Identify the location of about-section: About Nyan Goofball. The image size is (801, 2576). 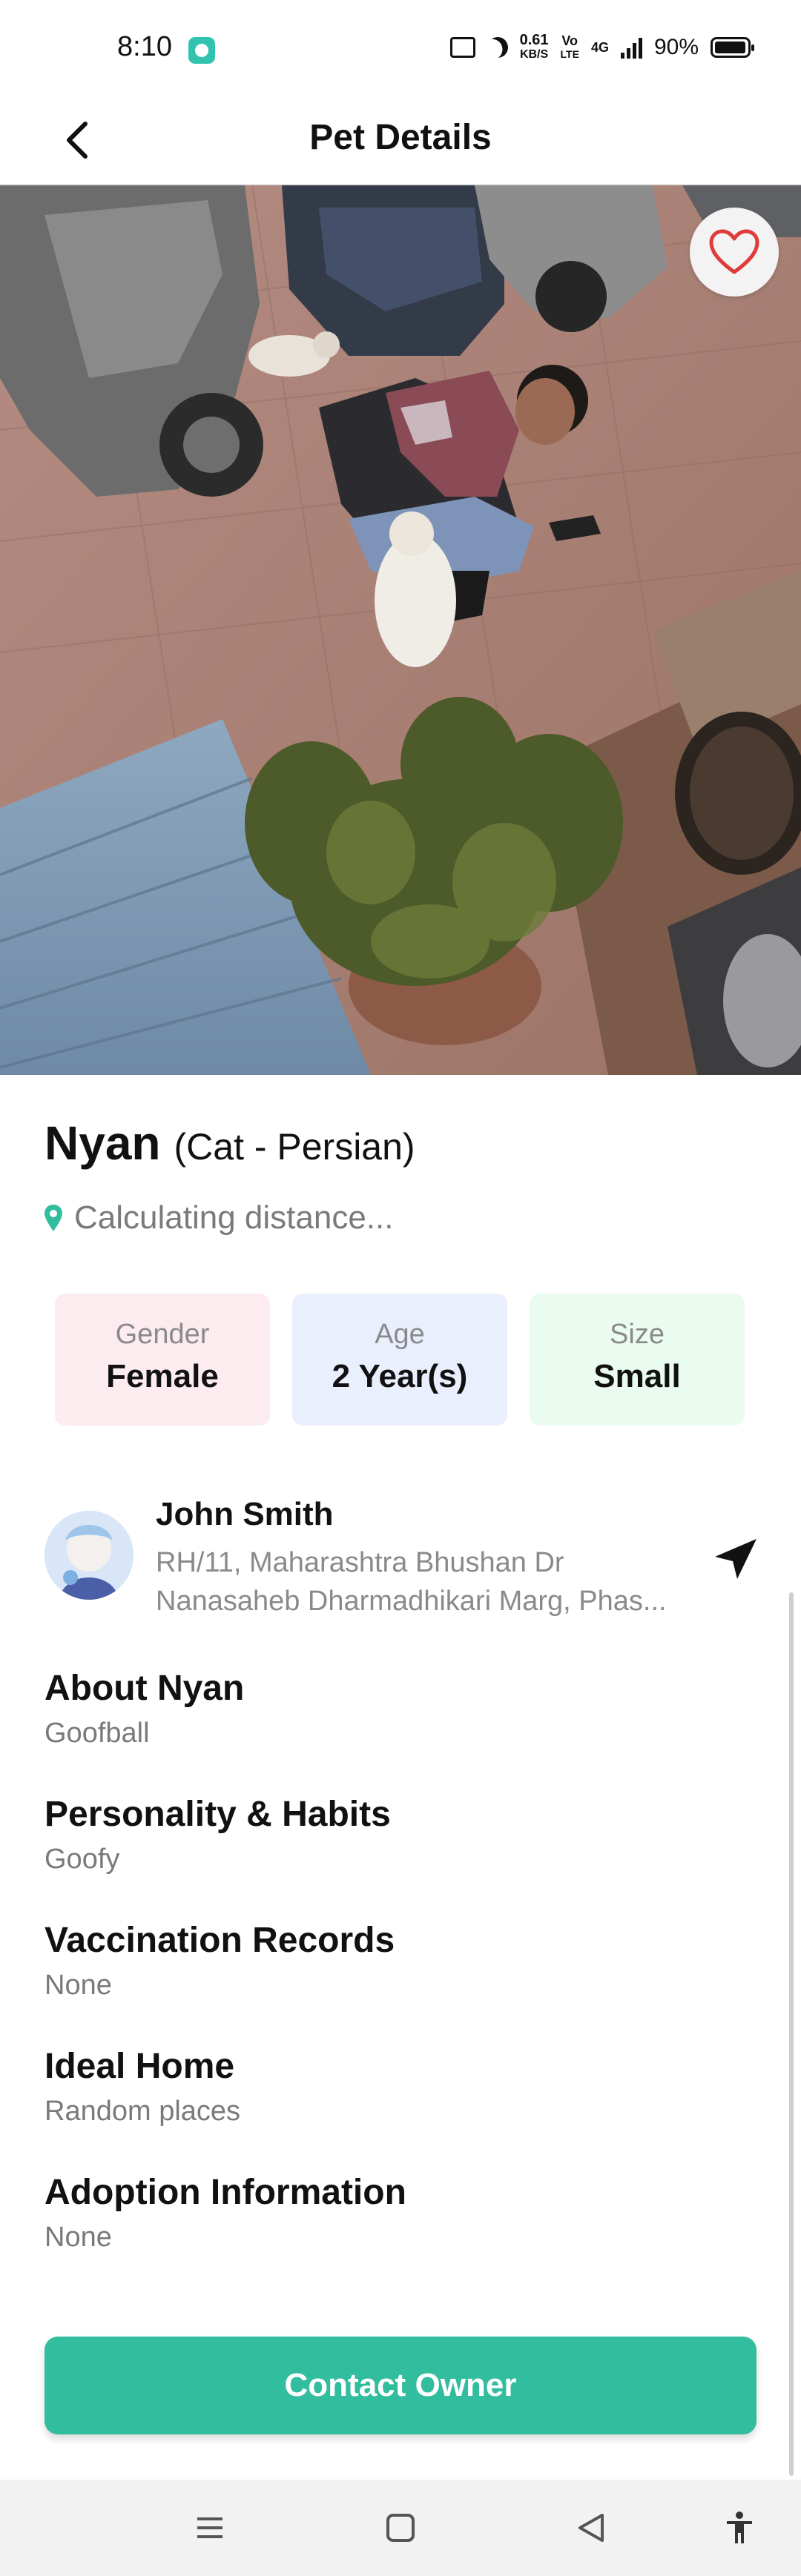
(144, 1708).